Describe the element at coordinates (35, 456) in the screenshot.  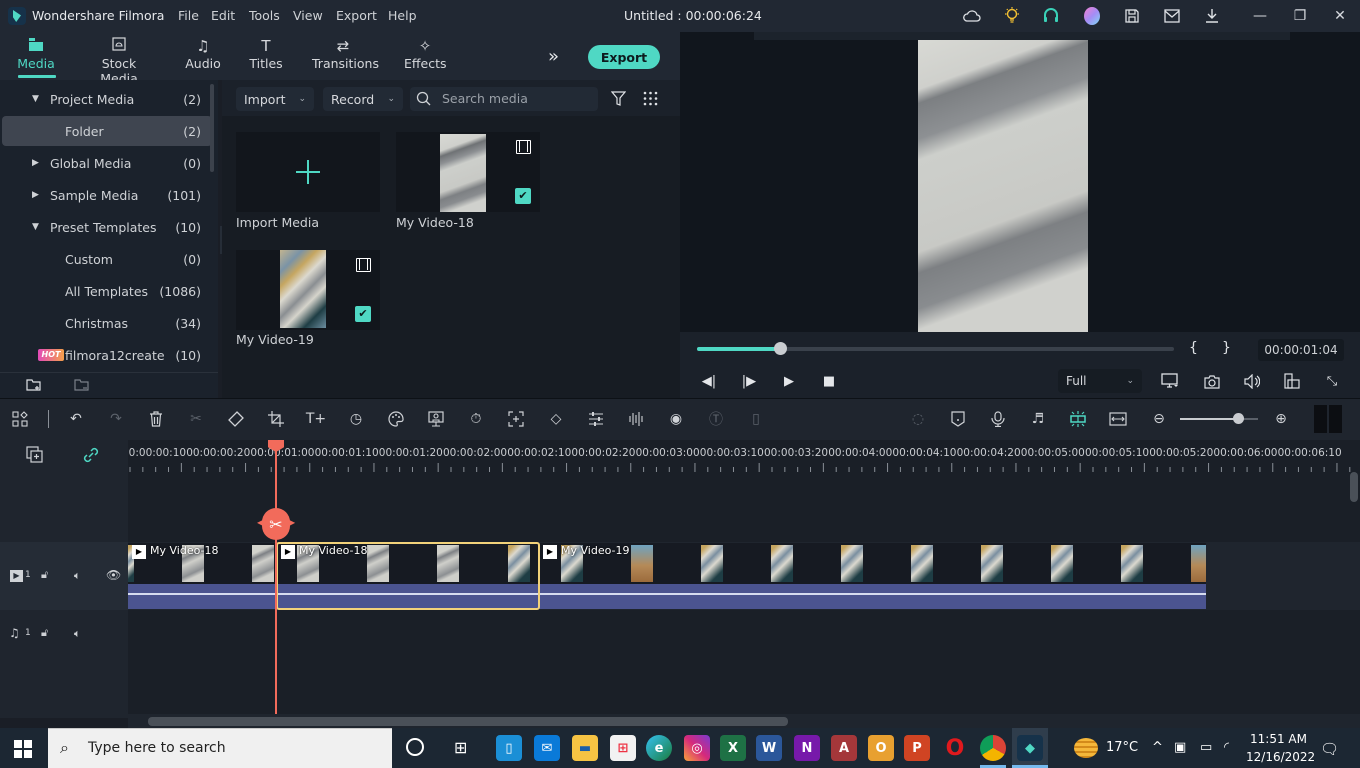
I see `add-track-icon` at that location.